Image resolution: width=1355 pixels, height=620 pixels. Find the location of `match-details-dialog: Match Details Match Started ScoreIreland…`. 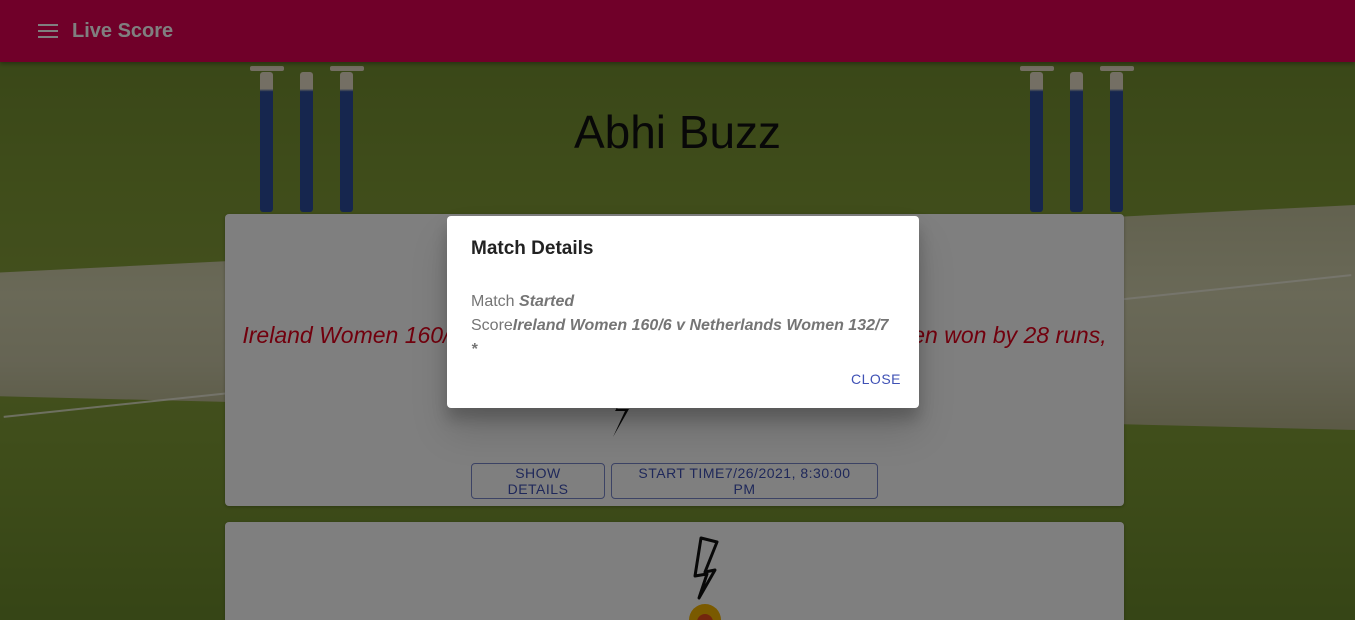

match-details-dialog: Match Details Match Started ScoreIreland… is located at coordinates (683, 312).